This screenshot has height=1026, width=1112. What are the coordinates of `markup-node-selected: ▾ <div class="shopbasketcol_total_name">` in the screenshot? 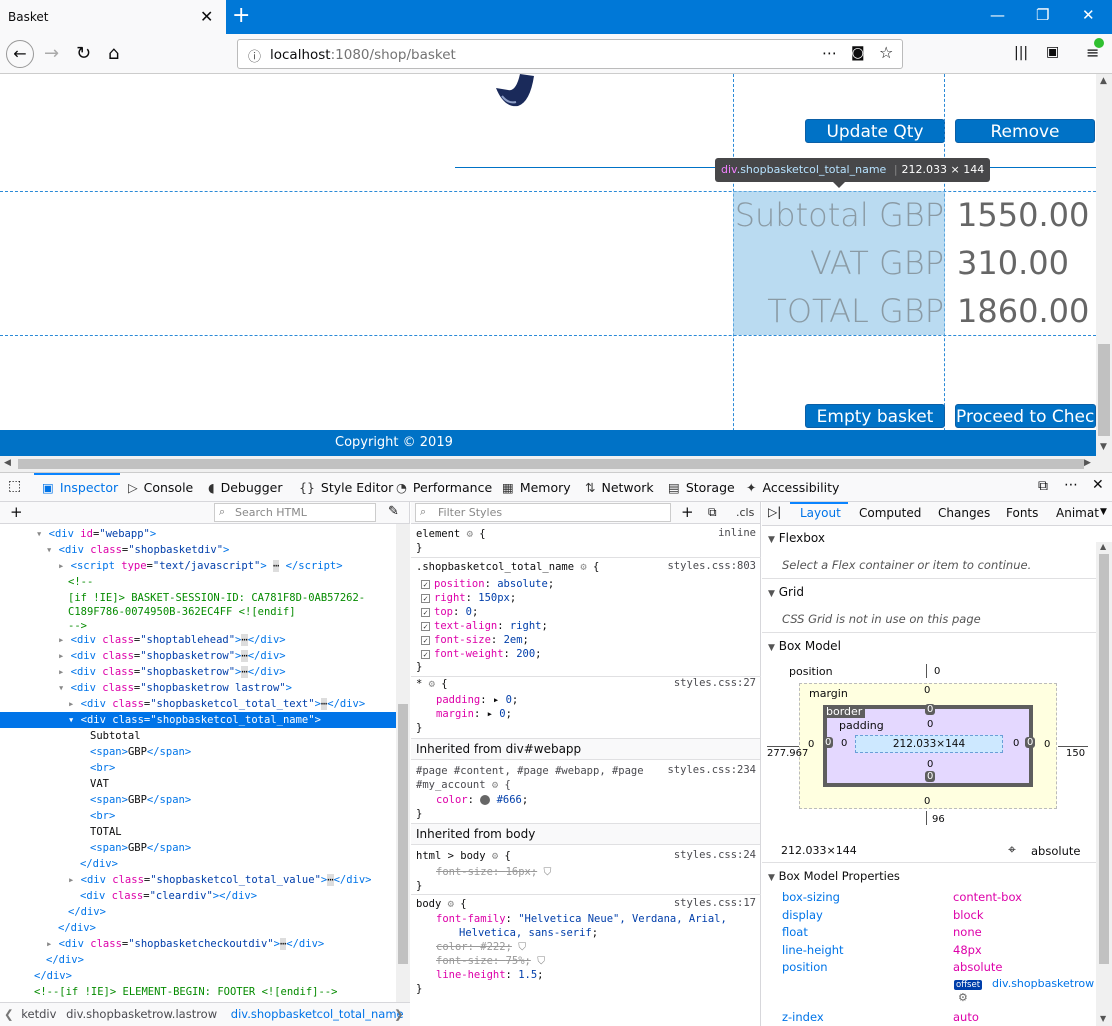 It's located at (198, 720).